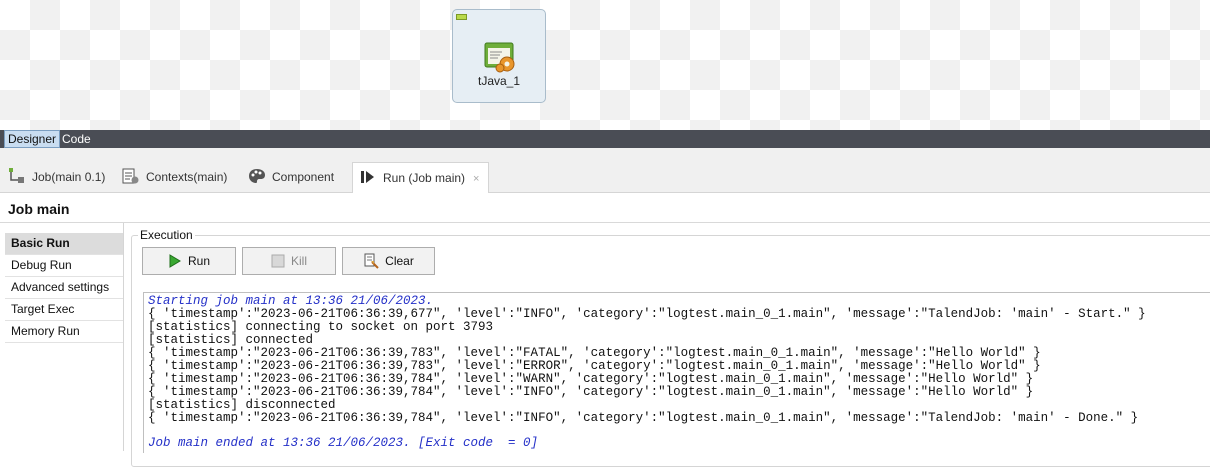 The image size is (1210, 467). Describe the element at coordinates (399, 261) in the screenshot. I see `clear-button-label: Clear` at that location.